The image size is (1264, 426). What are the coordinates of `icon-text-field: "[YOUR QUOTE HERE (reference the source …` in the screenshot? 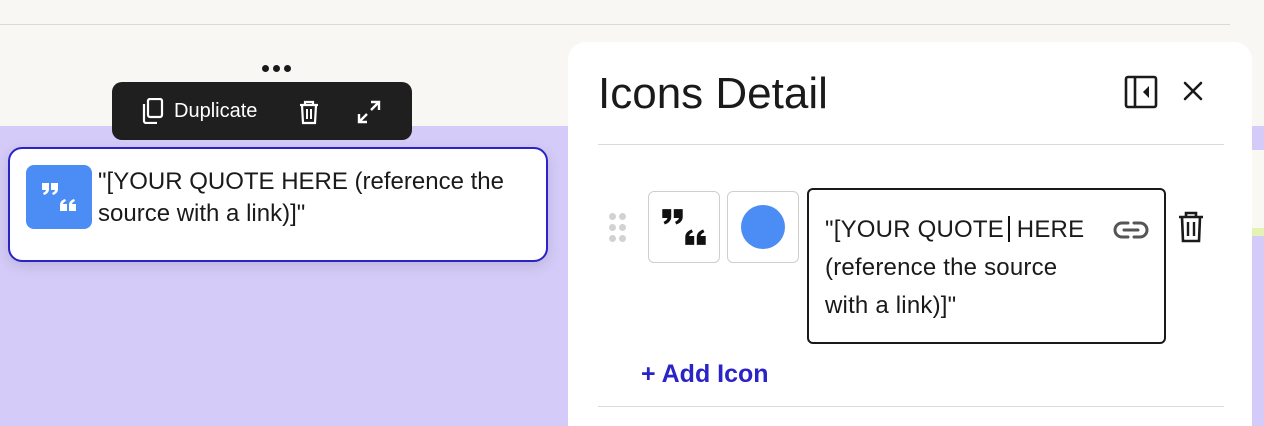 It's located at (986, 266).